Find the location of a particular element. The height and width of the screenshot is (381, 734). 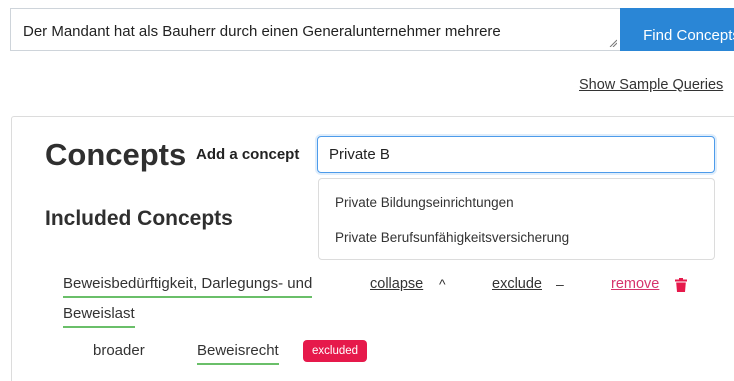

add-concept-label: Add a concept is located at coordinates (248, 154).